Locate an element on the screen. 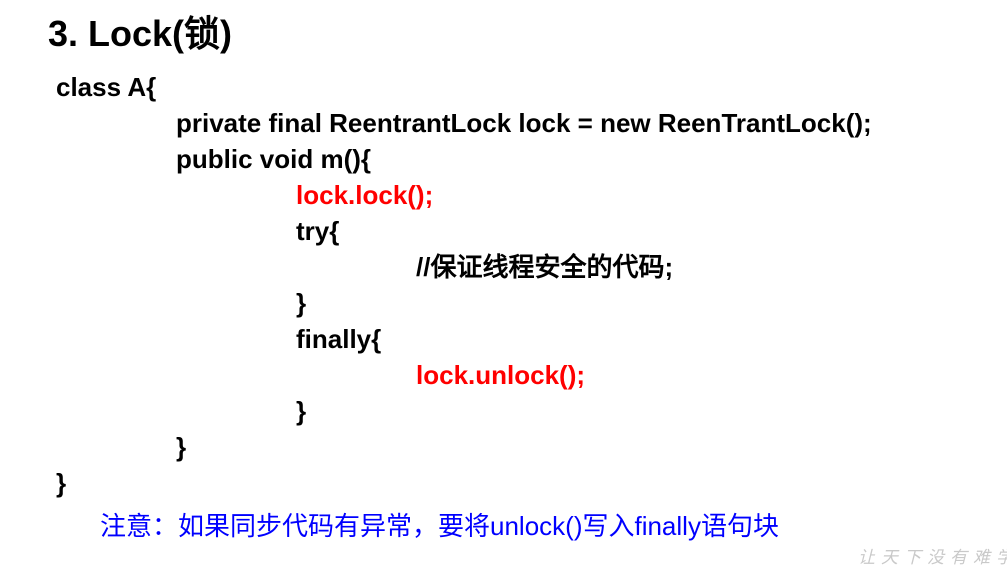  code-try-close: } is located at coordinates (301, 303).